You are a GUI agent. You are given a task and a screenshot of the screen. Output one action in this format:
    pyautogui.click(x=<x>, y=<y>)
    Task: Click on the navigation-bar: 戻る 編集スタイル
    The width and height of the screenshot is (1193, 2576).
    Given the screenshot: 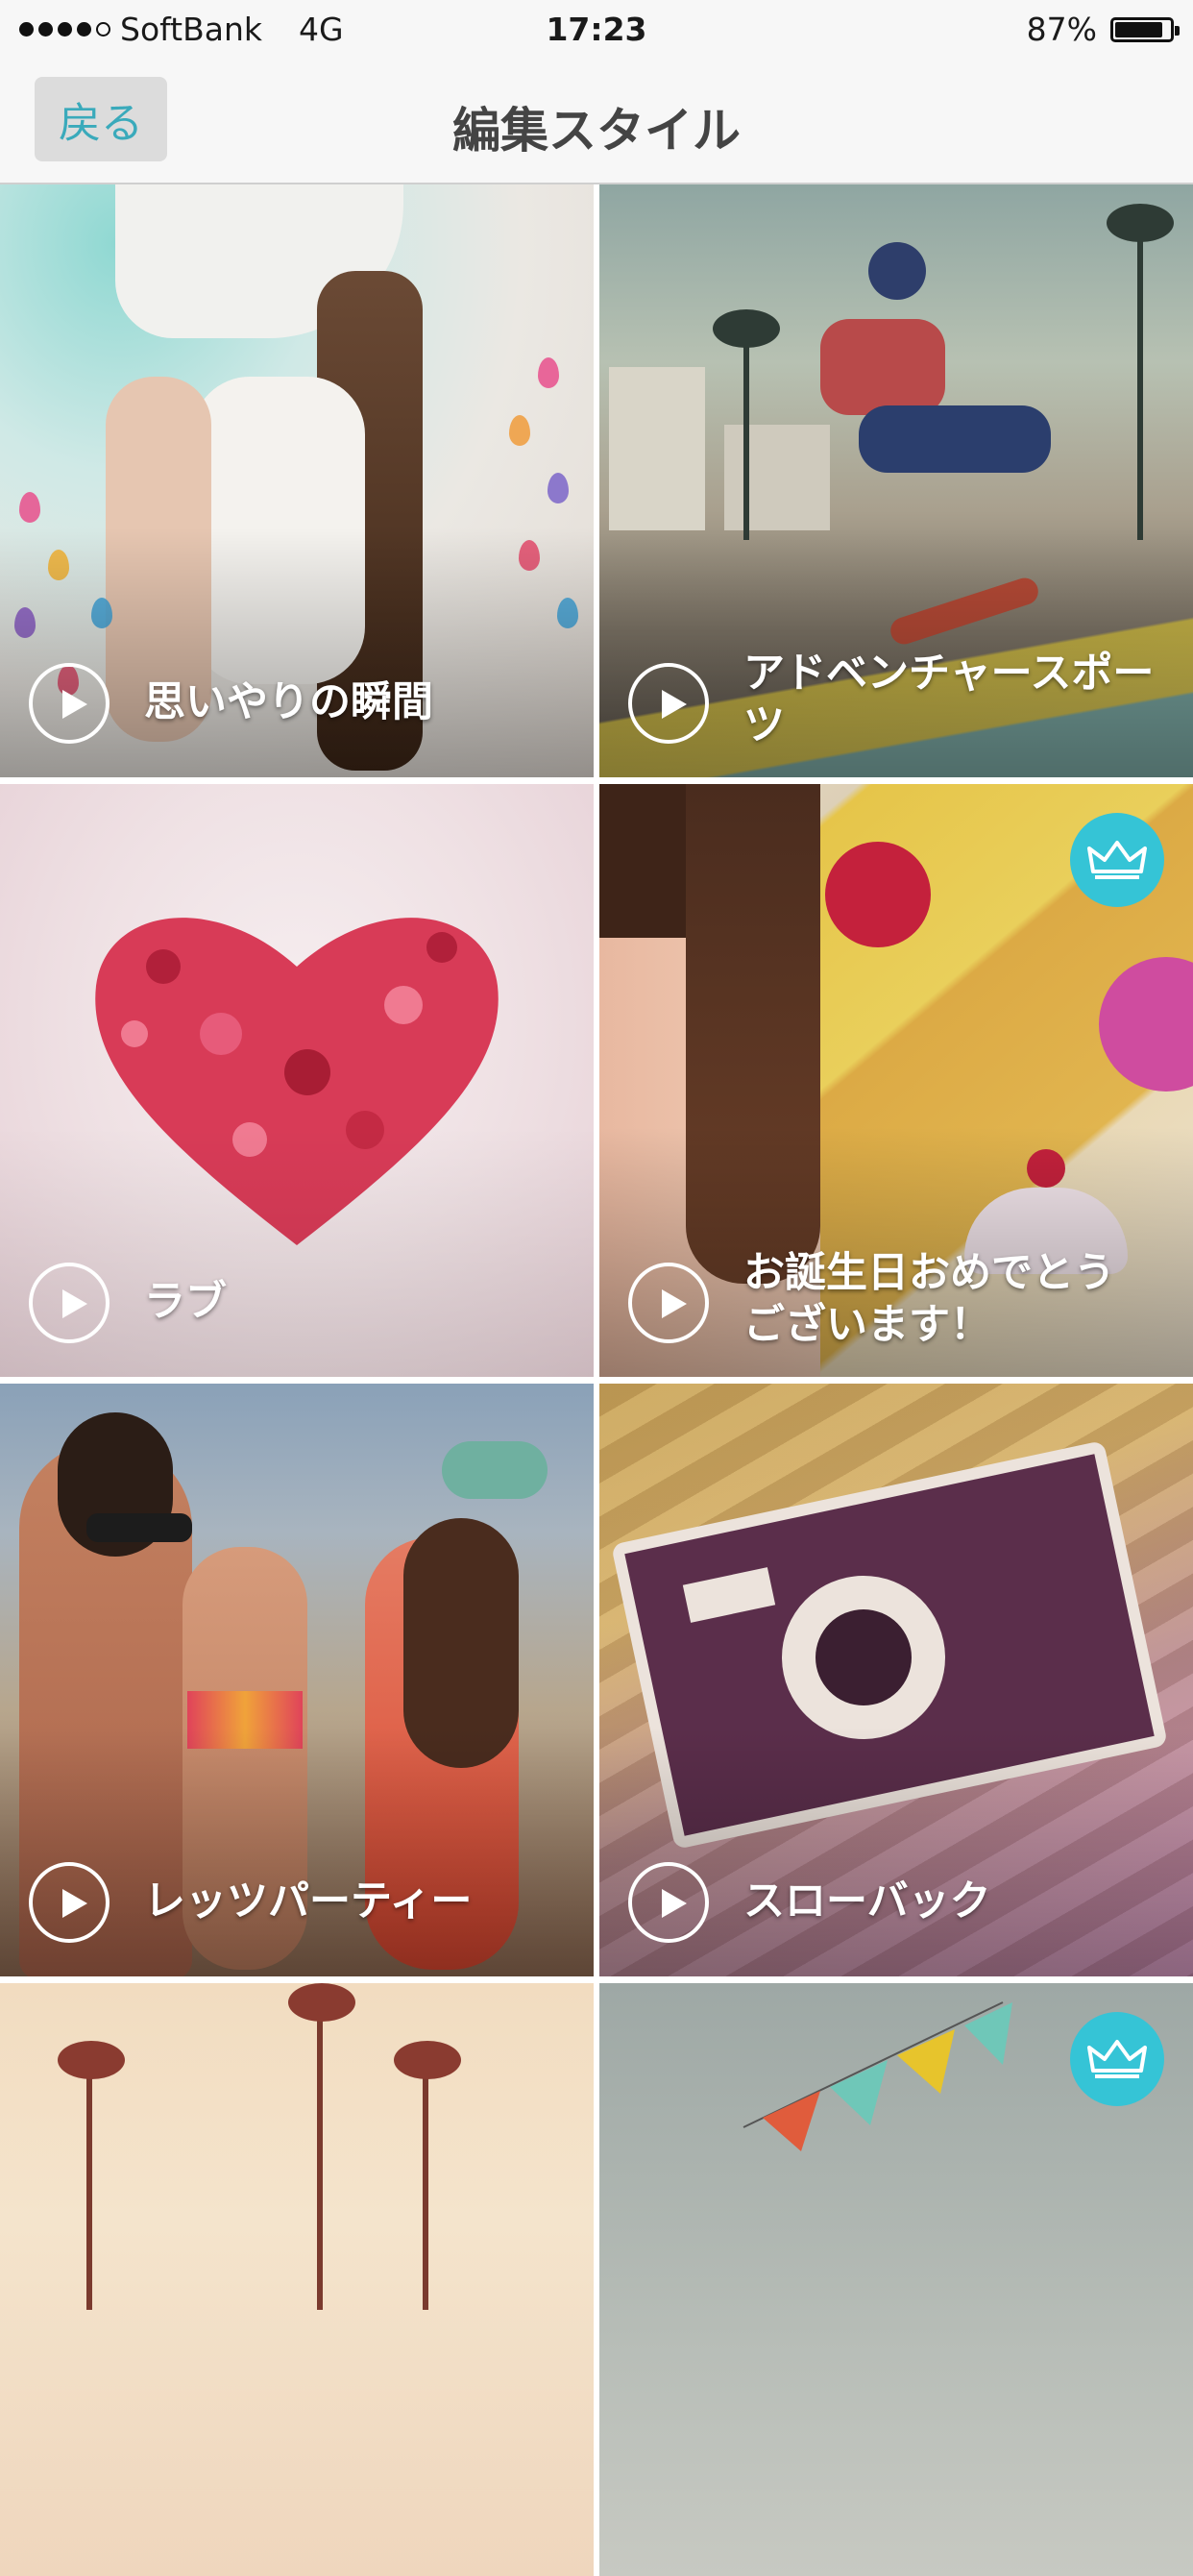 What is the action you would take?
    pyautogui.click(x=596, y=122)
    